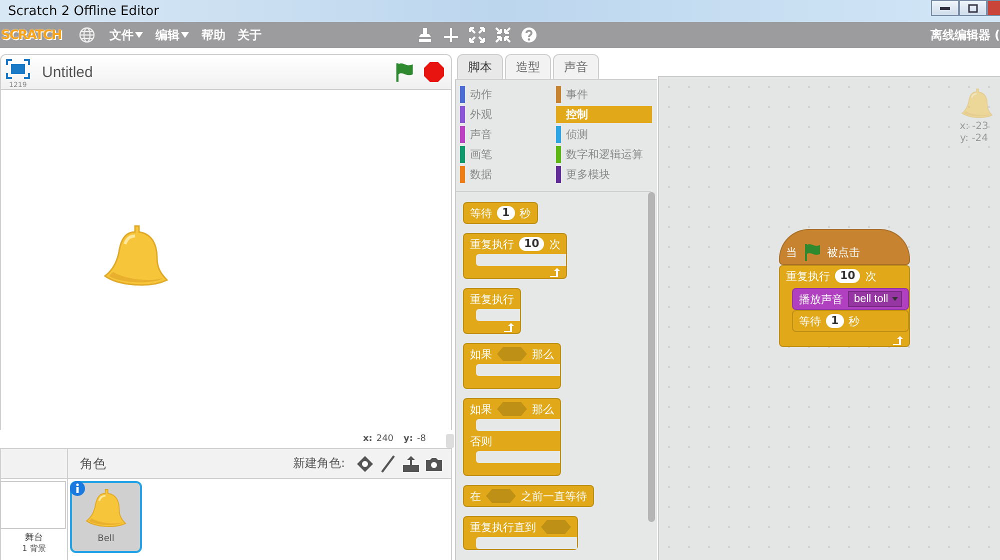 This screenshot has height=560, width=1000. I want to click on grow-icon, so click(477, 35).